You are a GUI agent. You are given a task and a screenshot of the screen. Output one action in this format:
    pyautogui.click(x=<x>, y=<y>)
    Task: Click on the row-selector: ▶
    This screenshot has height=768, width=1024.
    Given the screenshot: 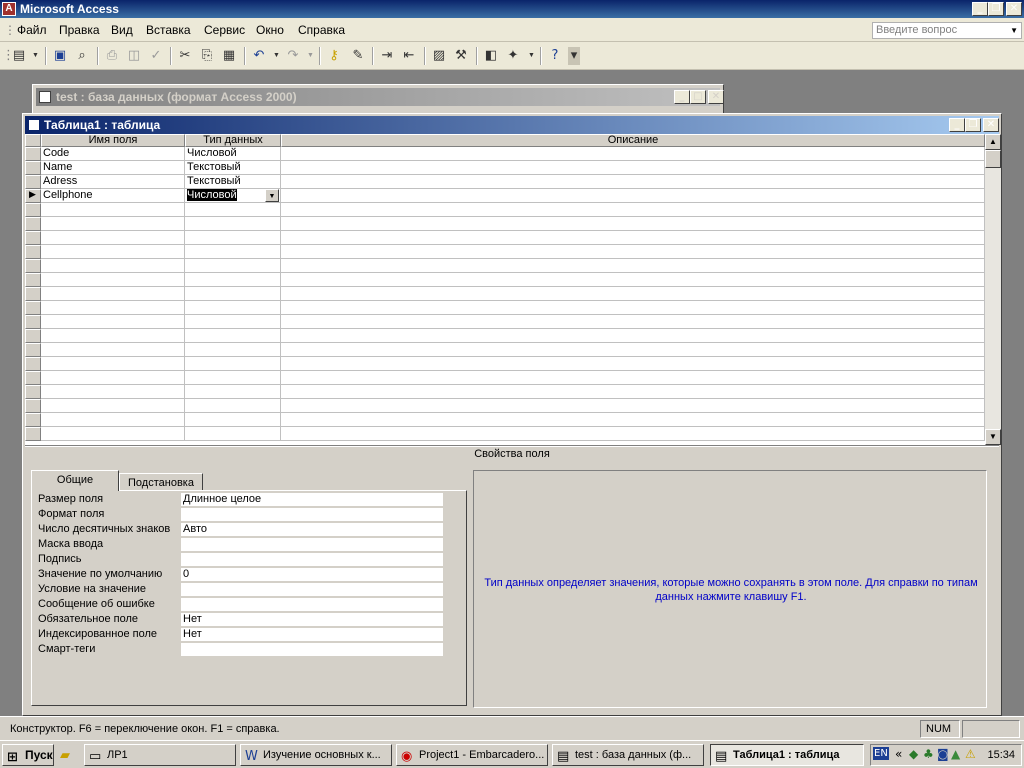 What is the action you would take?
    pyautogui.click(x=33, y=196)
    